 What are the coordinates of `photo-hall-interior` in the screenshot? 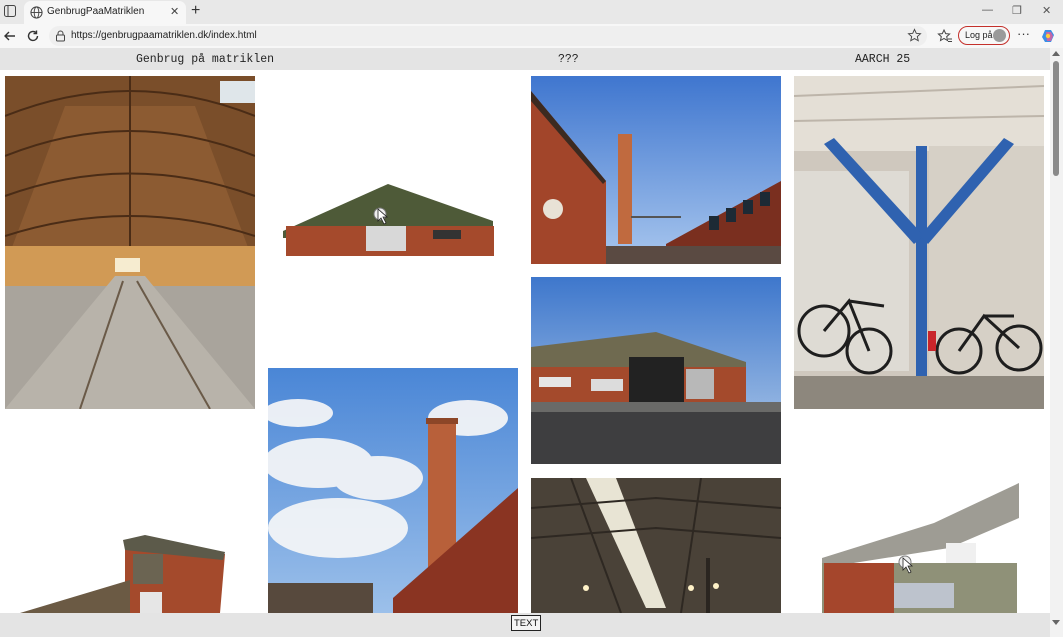 It's located at (130, 242).